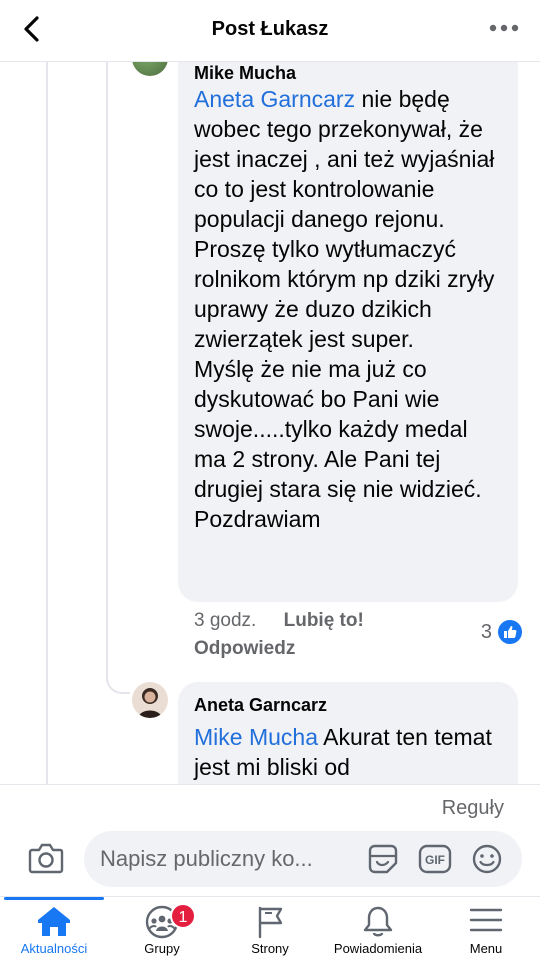 The image size is (540, 960). Describe the element at coordinates (347, 705) in the screenshot. I see `reply-author: Aneta Garncarz` at that location.